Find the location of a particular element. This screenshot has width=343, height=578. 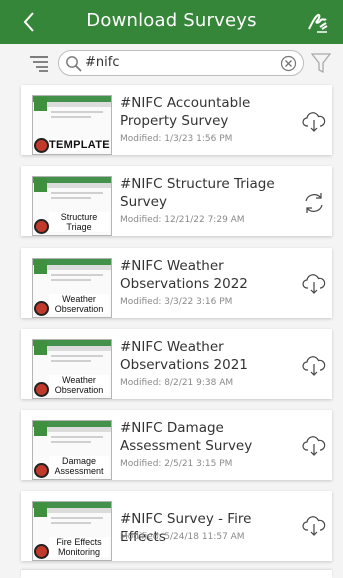

app-header: Download Surveys is located at coordinates (171, 22).